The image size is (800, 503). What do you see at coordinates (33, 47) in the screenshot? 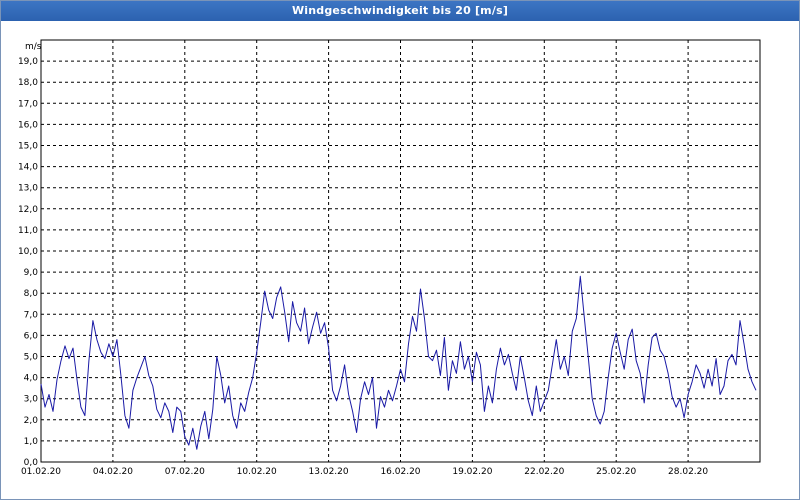
I see `y-axis-unit: m/s` at bounding box center [33, 47].